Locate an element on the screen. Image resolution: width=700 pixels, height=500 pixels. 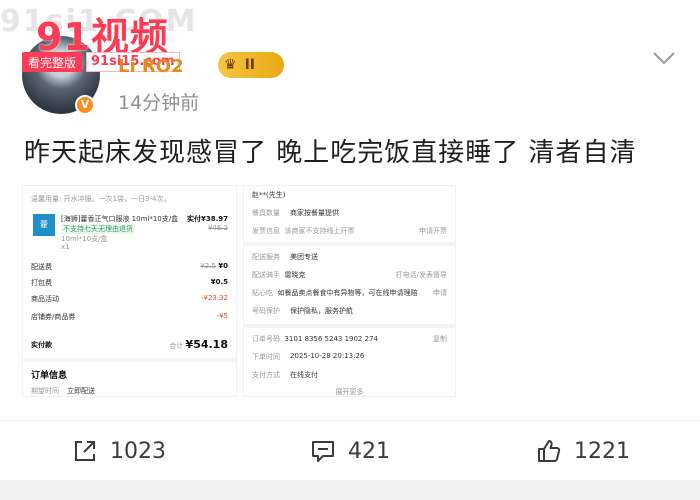
order-no-value: 3101 8356 5243 1902 274 is located at coordinates (331, 339).